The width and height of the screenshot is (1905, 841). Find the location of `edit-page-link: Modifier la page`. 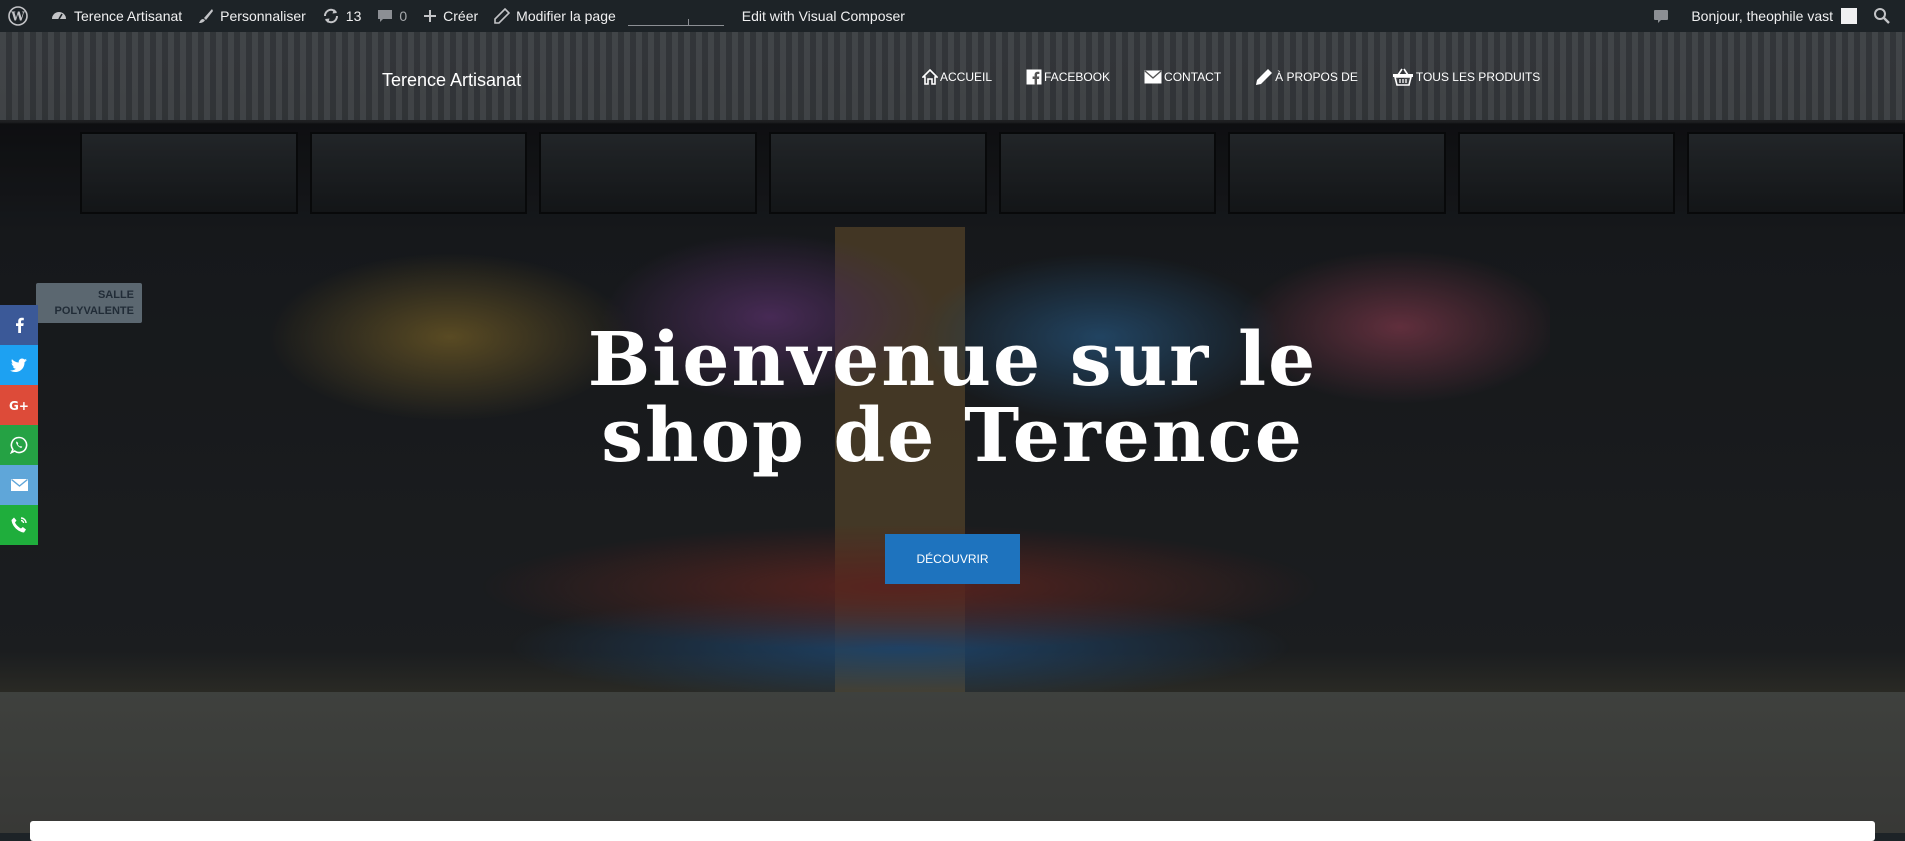

edit-page-link: Modifier la page is located at coordinates (555, 16).